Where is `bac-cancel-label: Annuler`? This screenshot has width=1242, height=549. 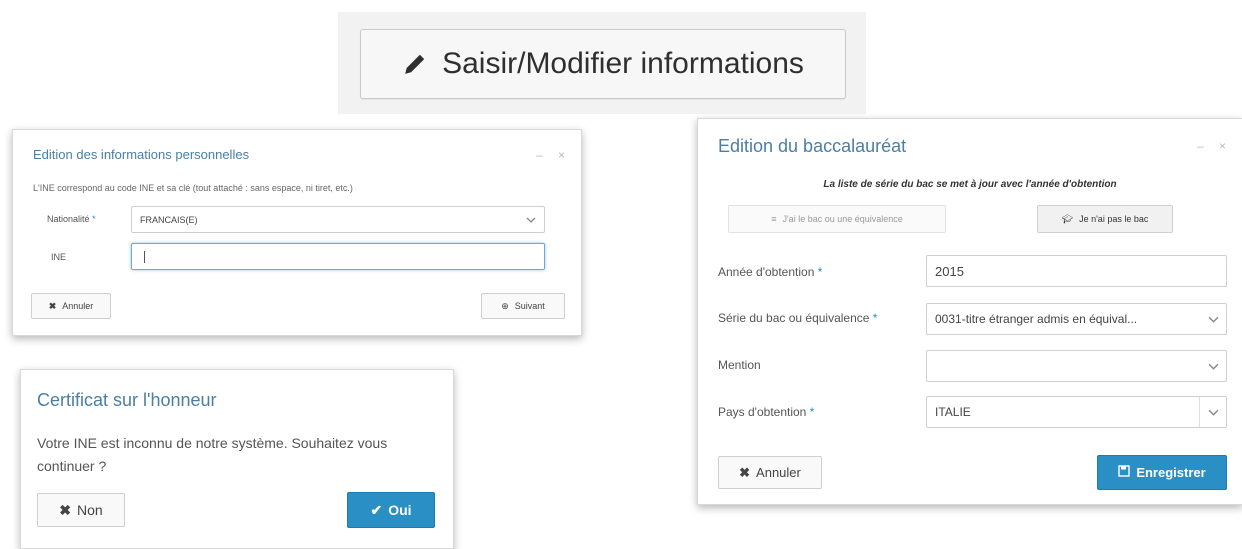 bac-cancel-label: Annuler is located at coordinates (778, 472).